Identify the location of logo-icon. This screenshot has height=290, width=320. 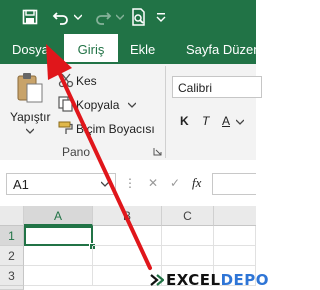
(157, 280).